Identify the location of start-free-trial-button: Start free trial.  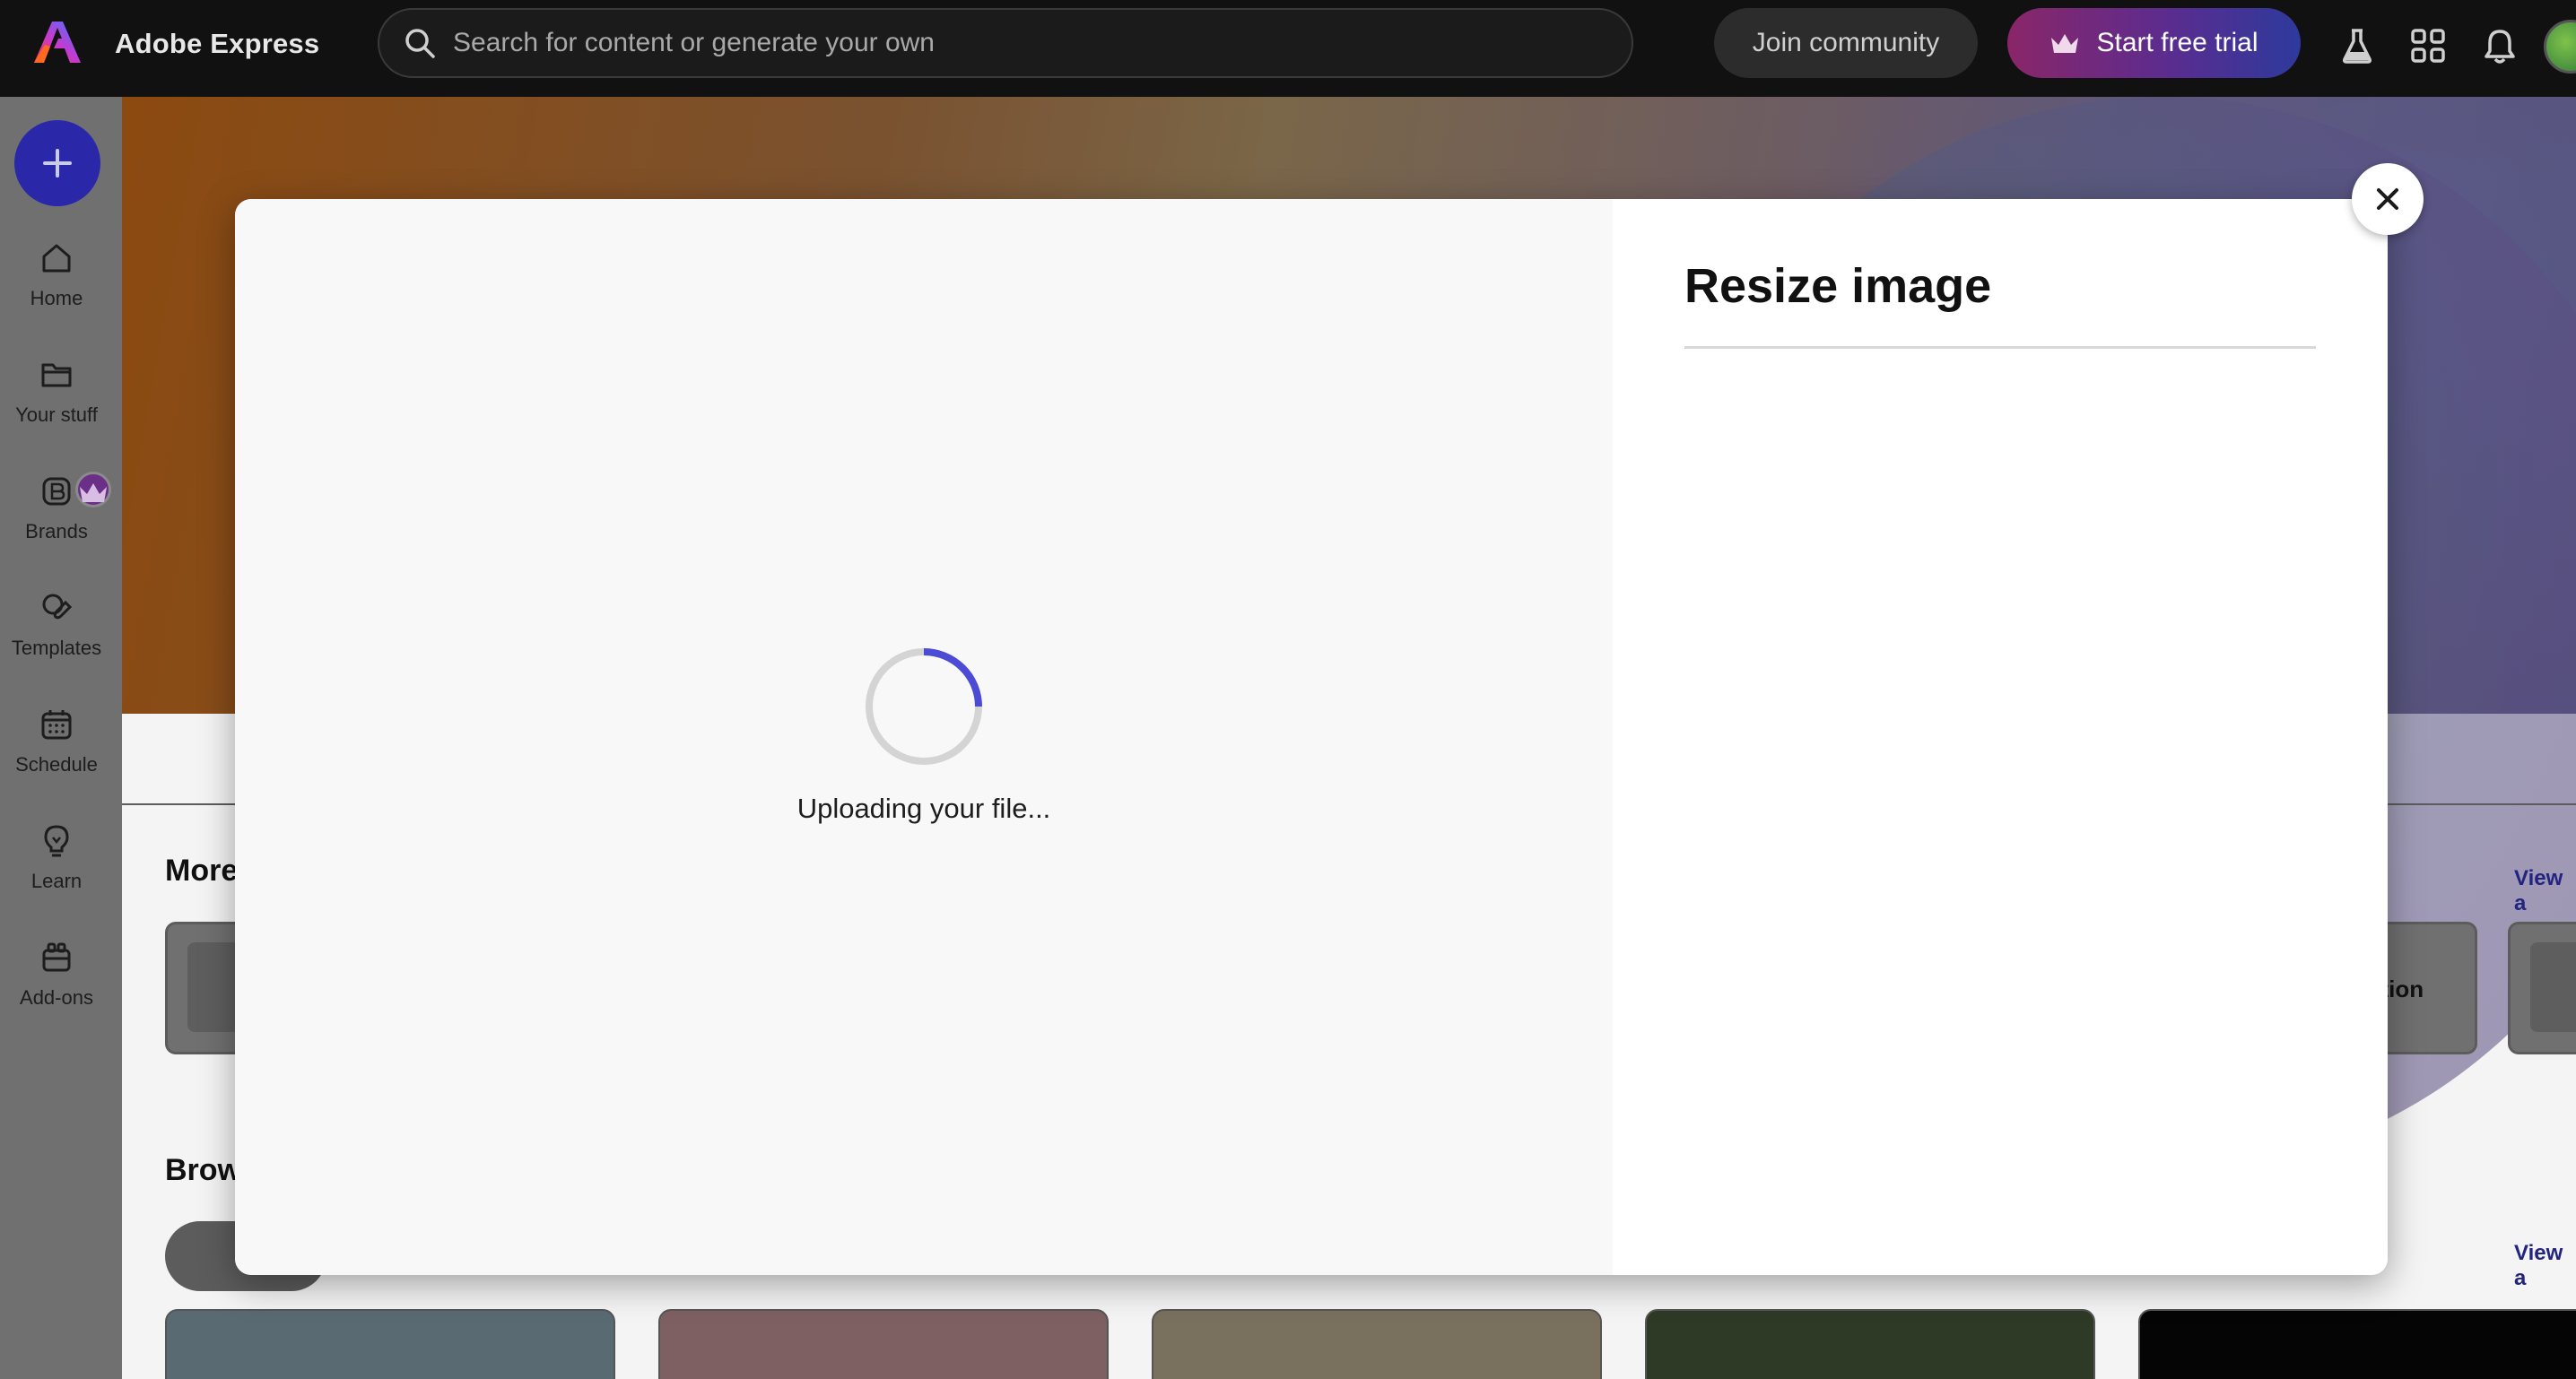
(2154, 43).